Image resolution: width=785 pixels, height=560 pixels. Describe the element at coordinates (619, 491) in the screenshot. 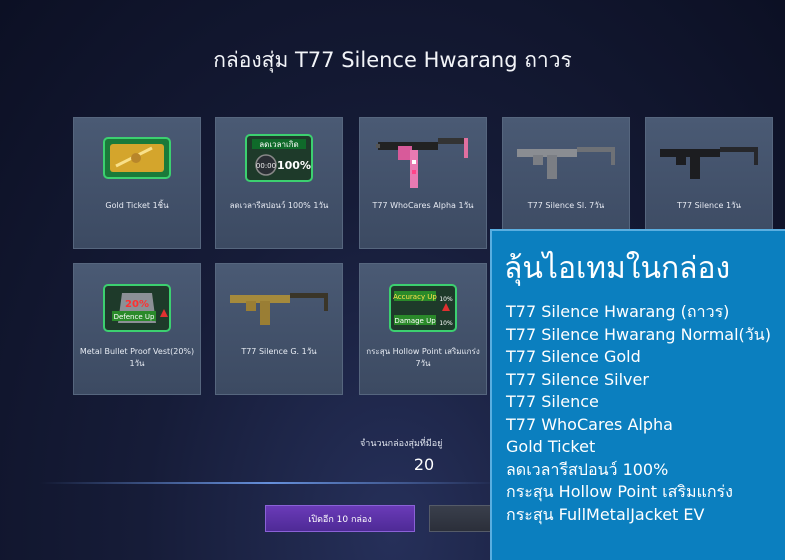

I see `list-item: กระสุน Hollow Point เสริมแกร่ง` at that location.